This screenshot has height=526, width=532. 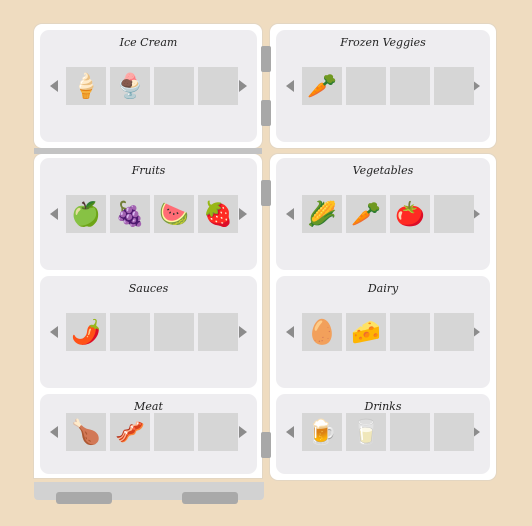 What do you see at coordinates (383, 288) in the screenshot?
I see `shelf-title: Dairy` at bounding box center [383, 288].